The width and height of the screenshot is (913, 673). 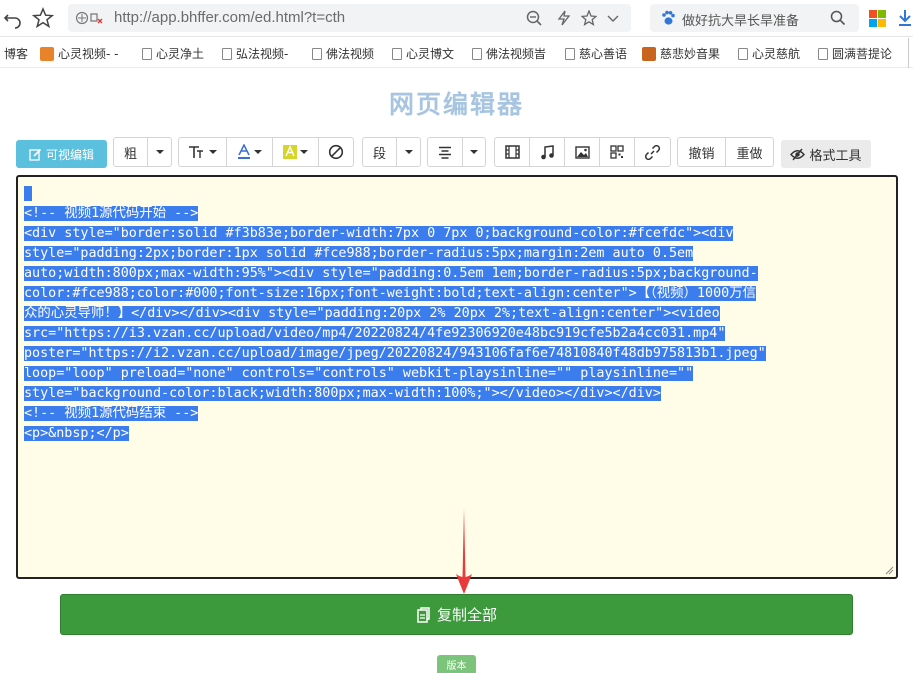 I want to click on search-icon, so click(x=838, y=18).